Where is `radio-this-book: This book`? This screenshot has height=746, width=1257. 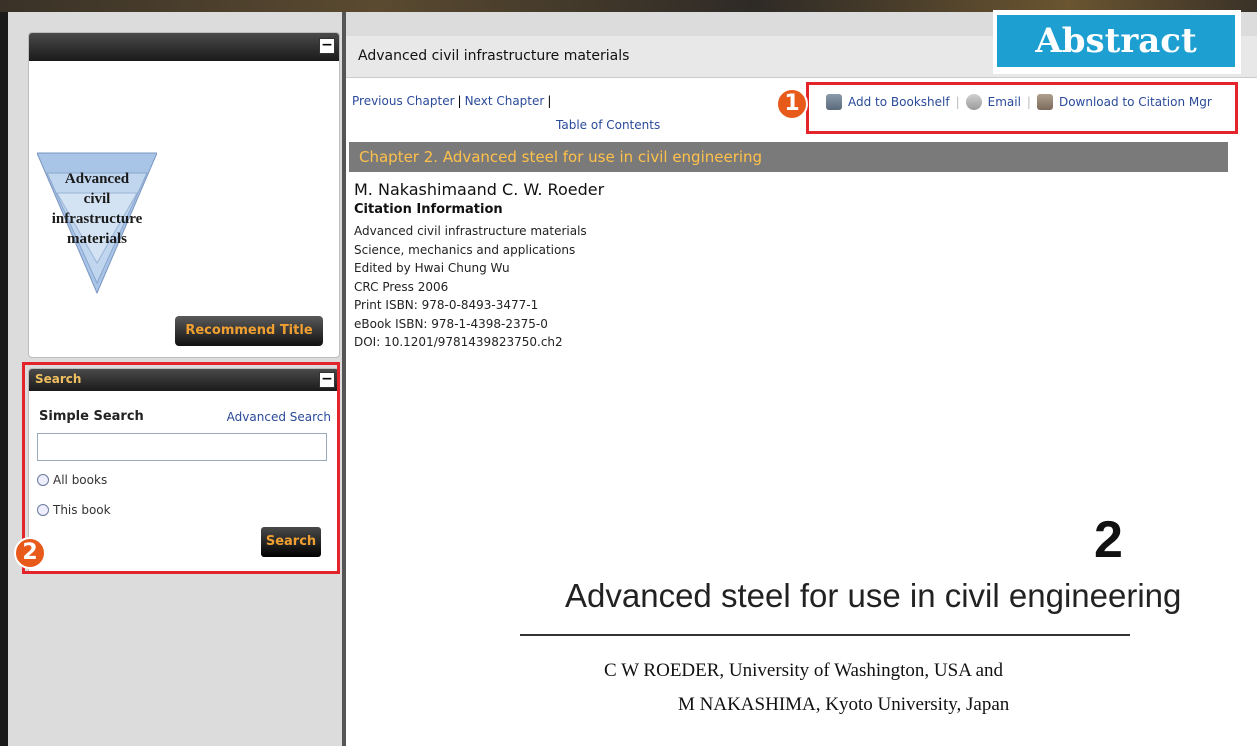 radio-this-book: This book is located at coordinates (74, 510).